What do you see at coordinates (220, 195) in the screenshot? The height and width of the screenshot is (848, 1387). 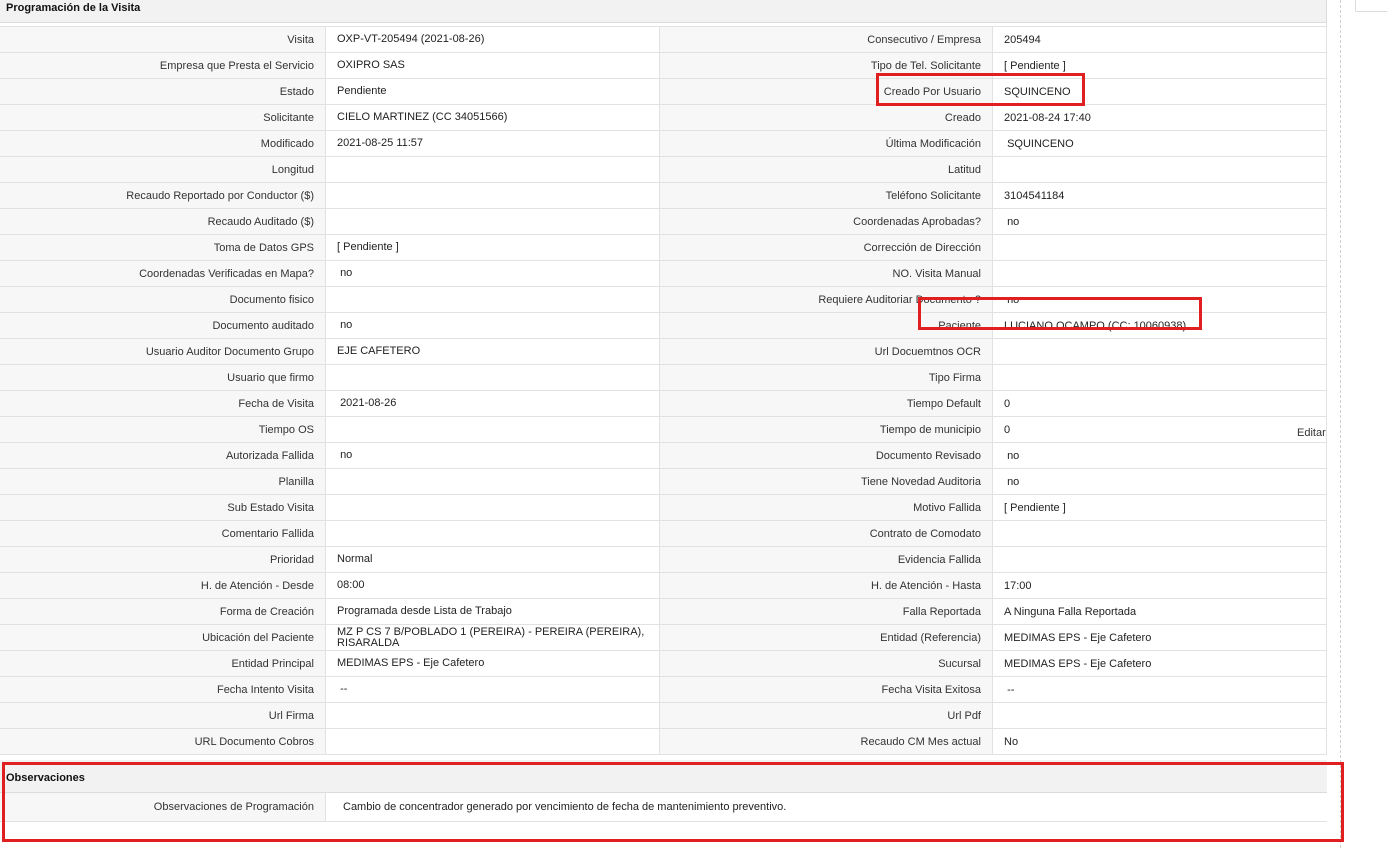 I see `field-label-text: Recaudo Reportado por Conductor ($)` at bounding box center [220, 195].